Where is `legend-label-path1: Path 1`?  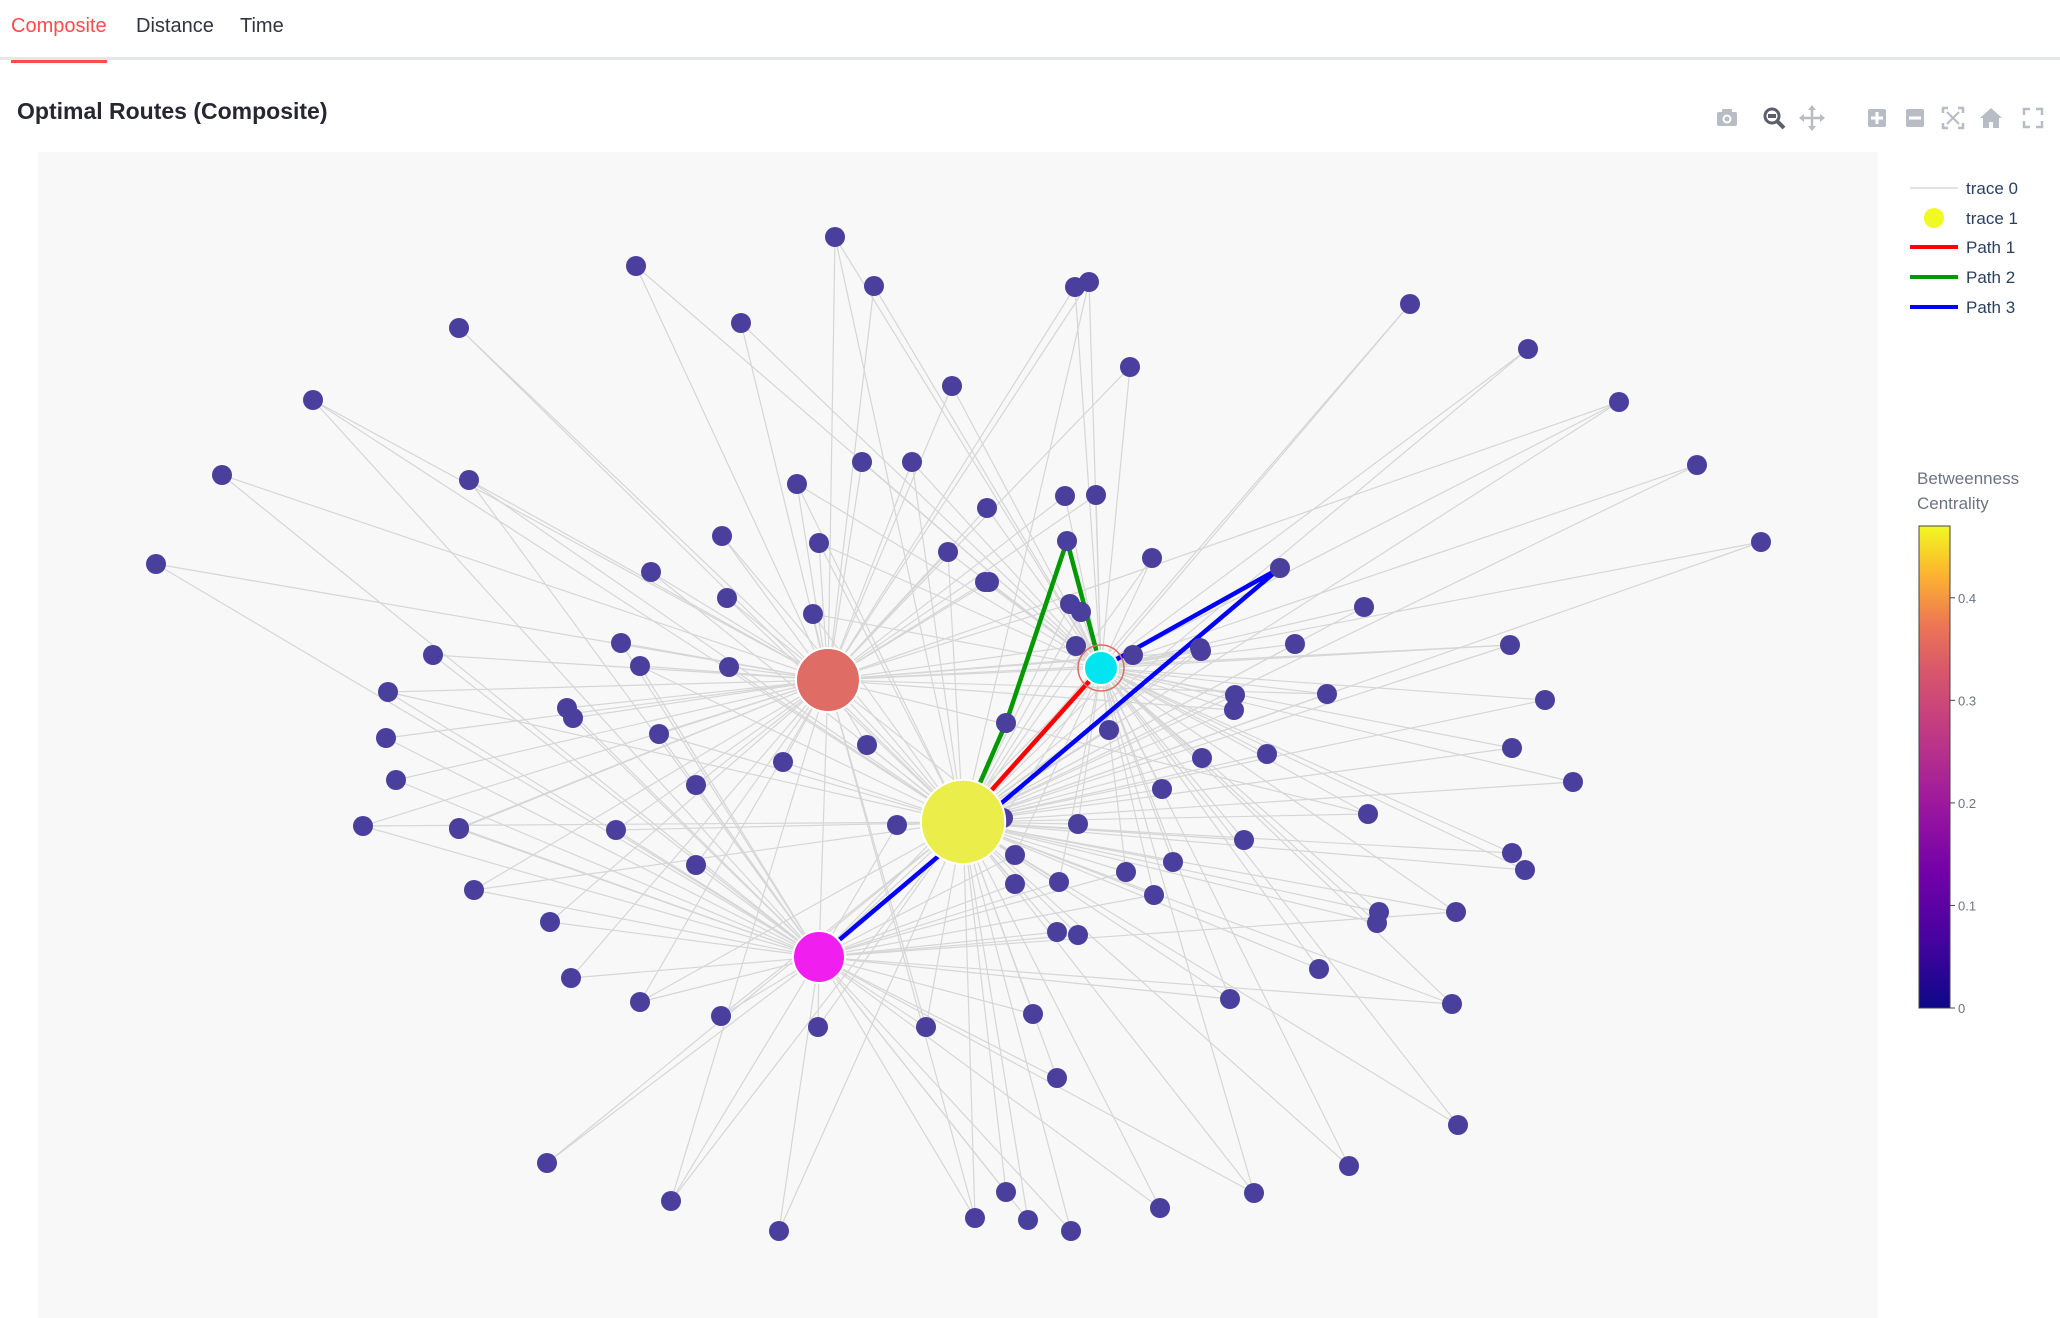
legend-label-path1: Path 1 is located at coordinates (1990, 247).